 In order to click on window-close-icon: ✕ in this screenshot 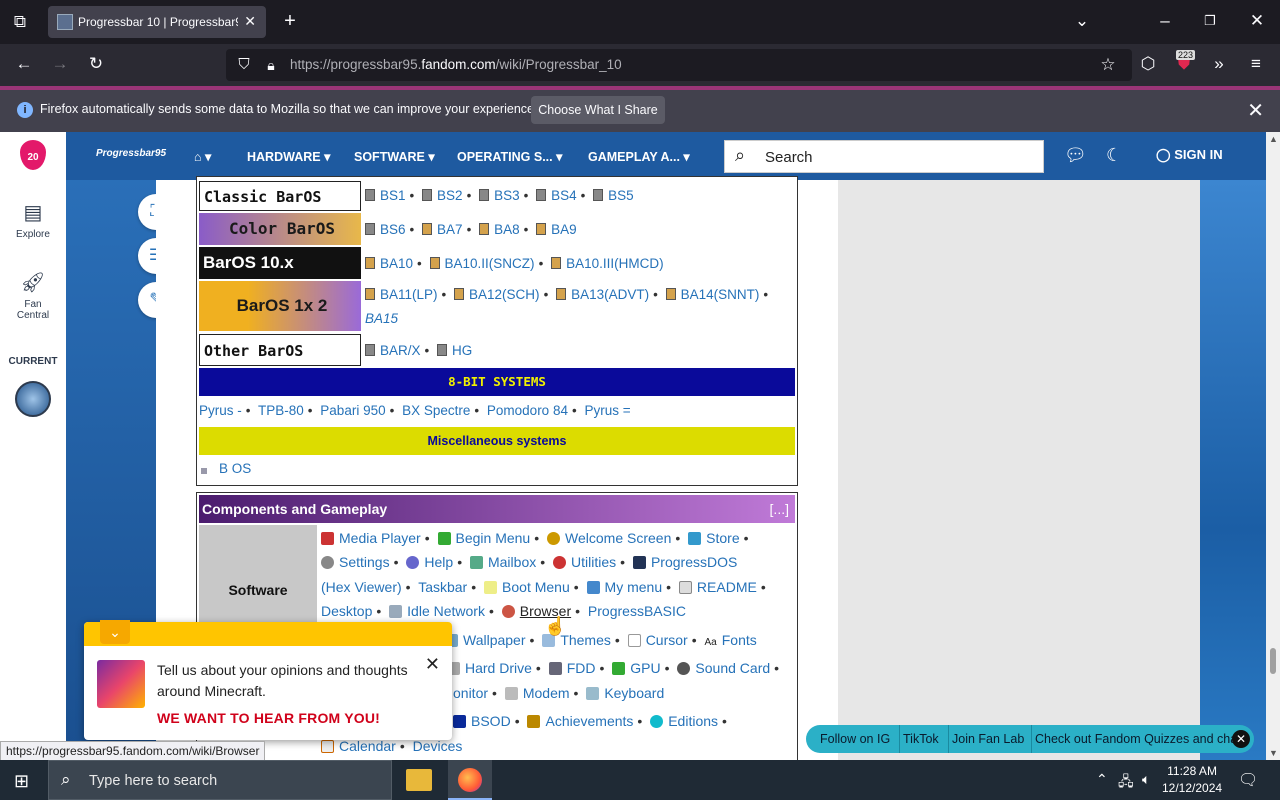, I will do `click(1257, 21)`.